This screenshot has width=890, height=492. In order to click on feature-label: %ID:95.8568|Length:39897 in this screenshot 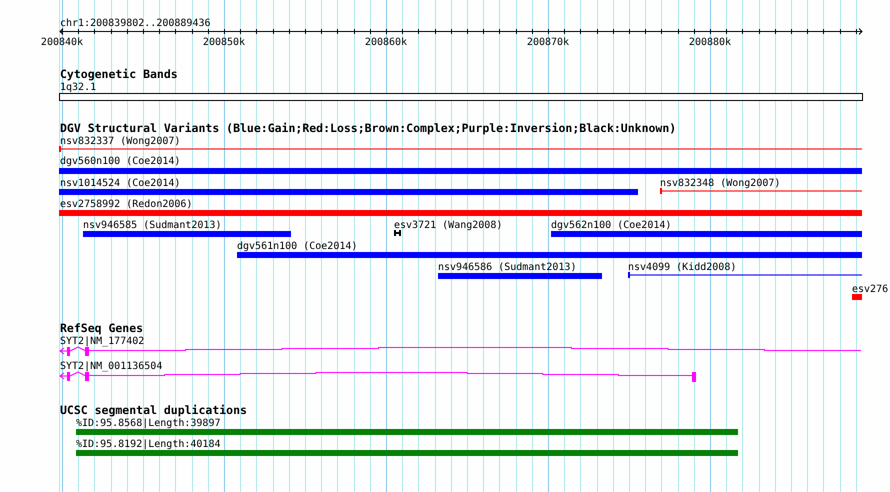, I will do `click(148, 423)`.